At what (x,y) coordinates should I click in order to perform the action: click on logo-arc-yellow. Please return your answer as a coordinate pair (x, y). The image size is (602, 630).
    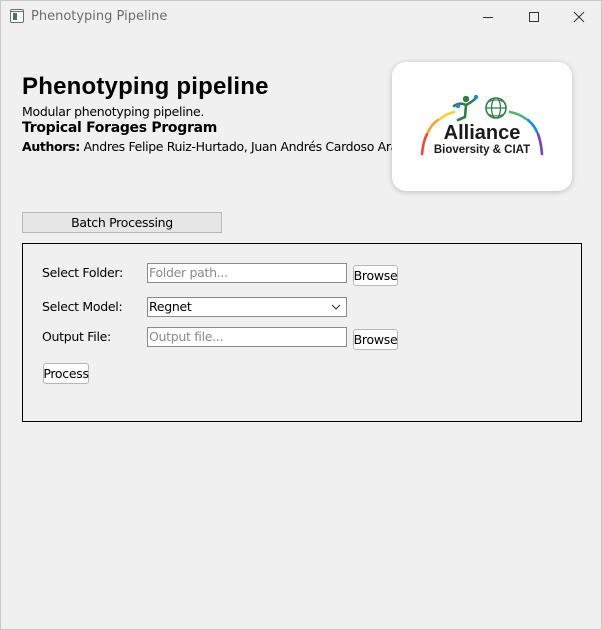
    Looking at the image, I should click on (447, 115).